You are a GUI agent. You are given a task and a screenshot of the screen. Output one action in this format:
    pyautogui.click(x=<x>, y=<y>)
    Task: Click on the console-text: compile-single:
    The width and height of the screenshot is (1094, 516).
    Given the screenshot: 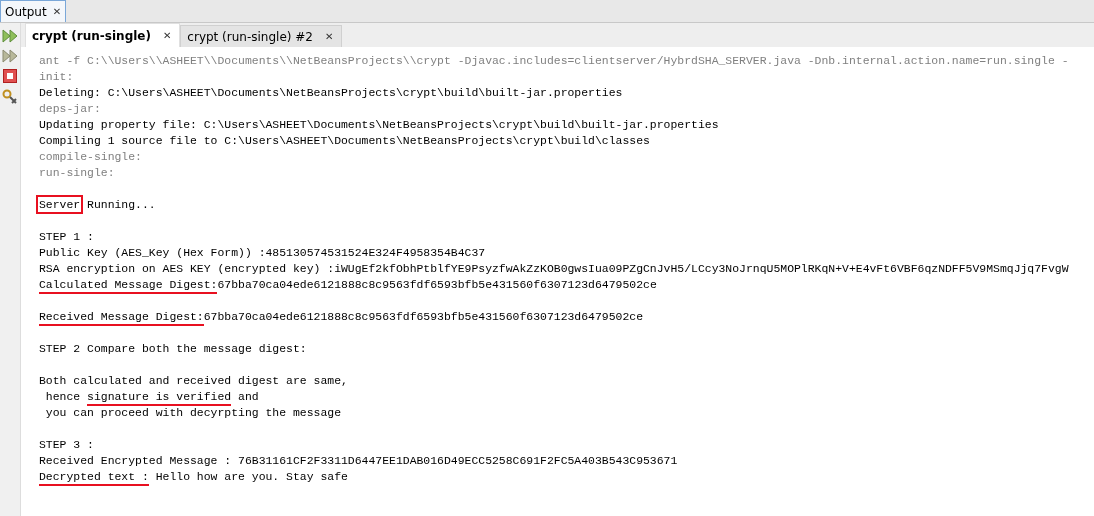 What is the action you would take?
    pyautogui.click(x=90, y=156)
    